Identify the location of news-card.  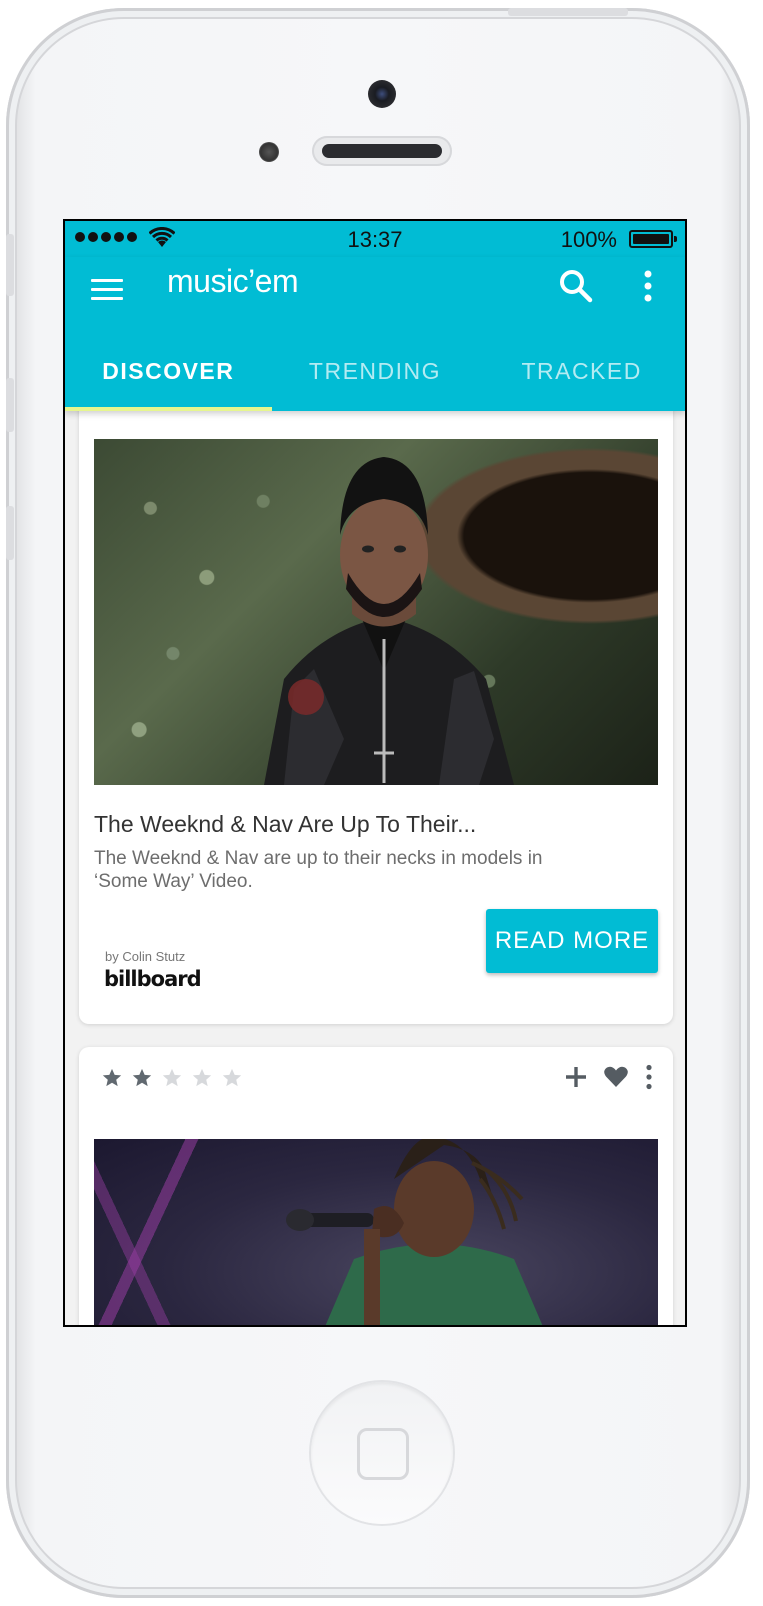
(376, 1186).